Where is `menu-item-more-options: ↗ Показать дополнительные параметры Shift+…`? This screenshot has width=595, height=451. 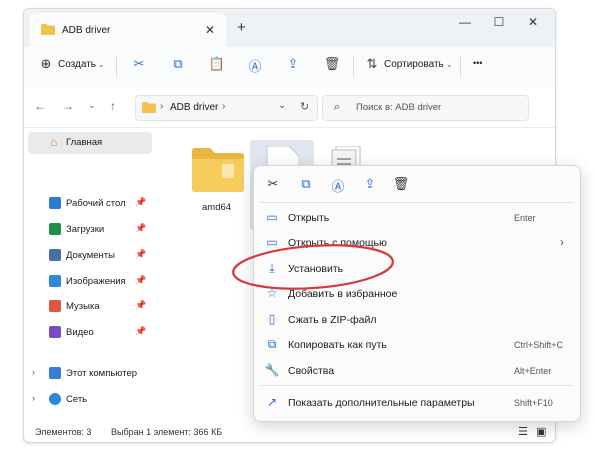
menu-item-more-options: ↗ Показать дополнительные параметры Shift+… is located at coordinates (417, 403).